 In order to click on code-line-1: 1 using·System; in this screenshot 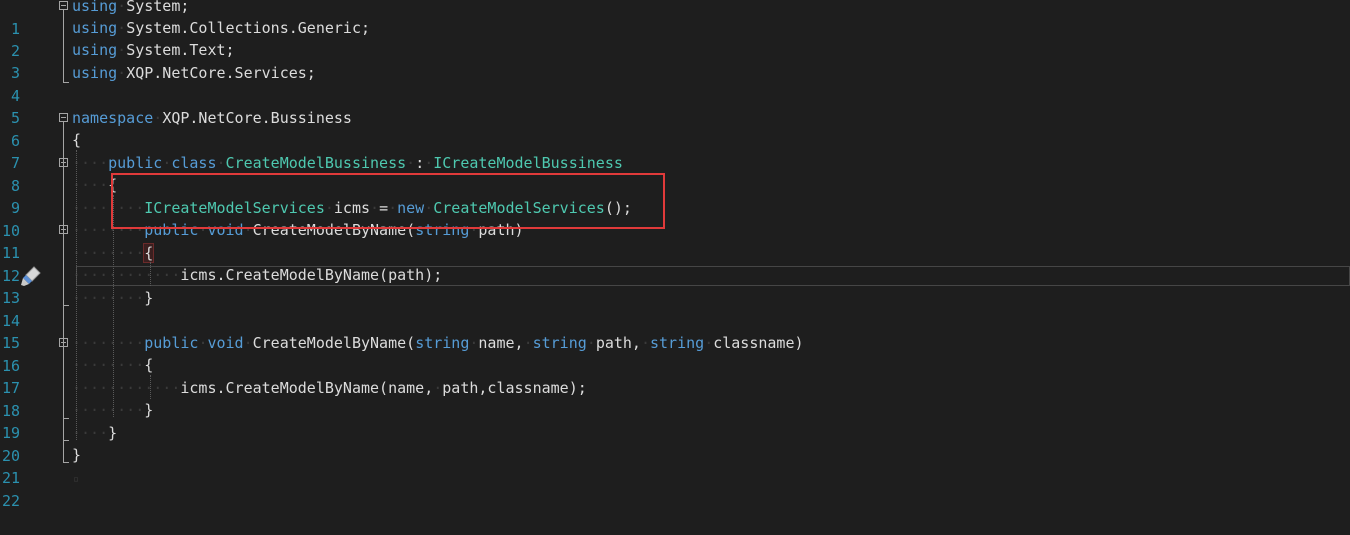, I will do `click(675, 19)`.